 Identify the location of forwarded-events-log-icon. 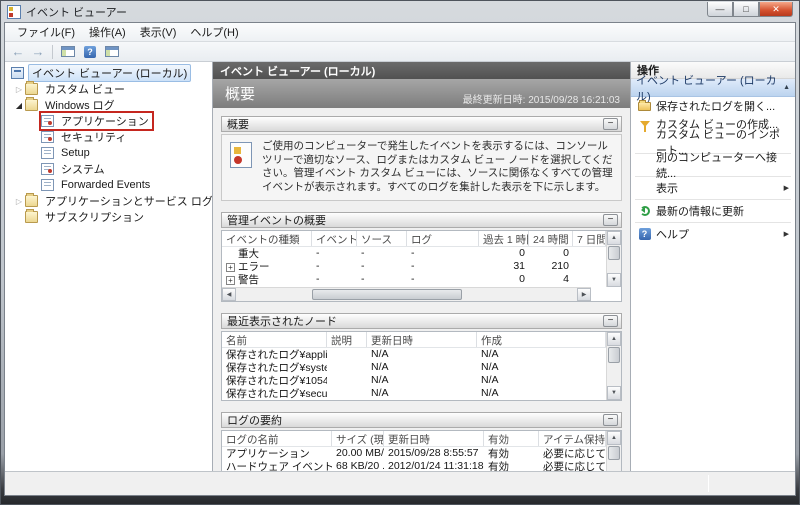
(47, 185).